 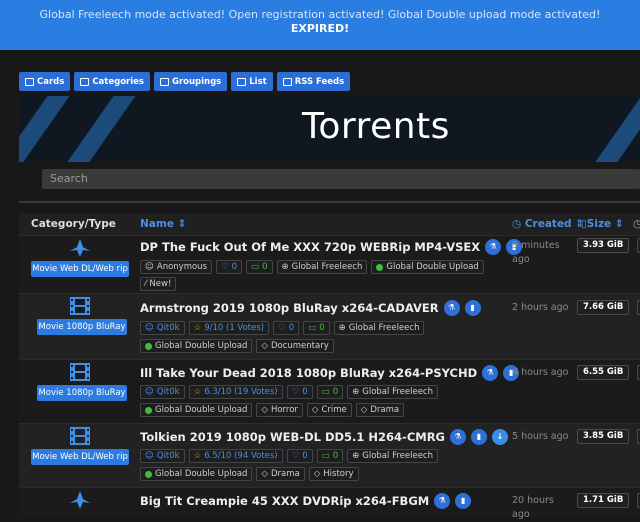 I want to click on uploader-chip: ☺ Anonymous, so click(x=176, y=267).